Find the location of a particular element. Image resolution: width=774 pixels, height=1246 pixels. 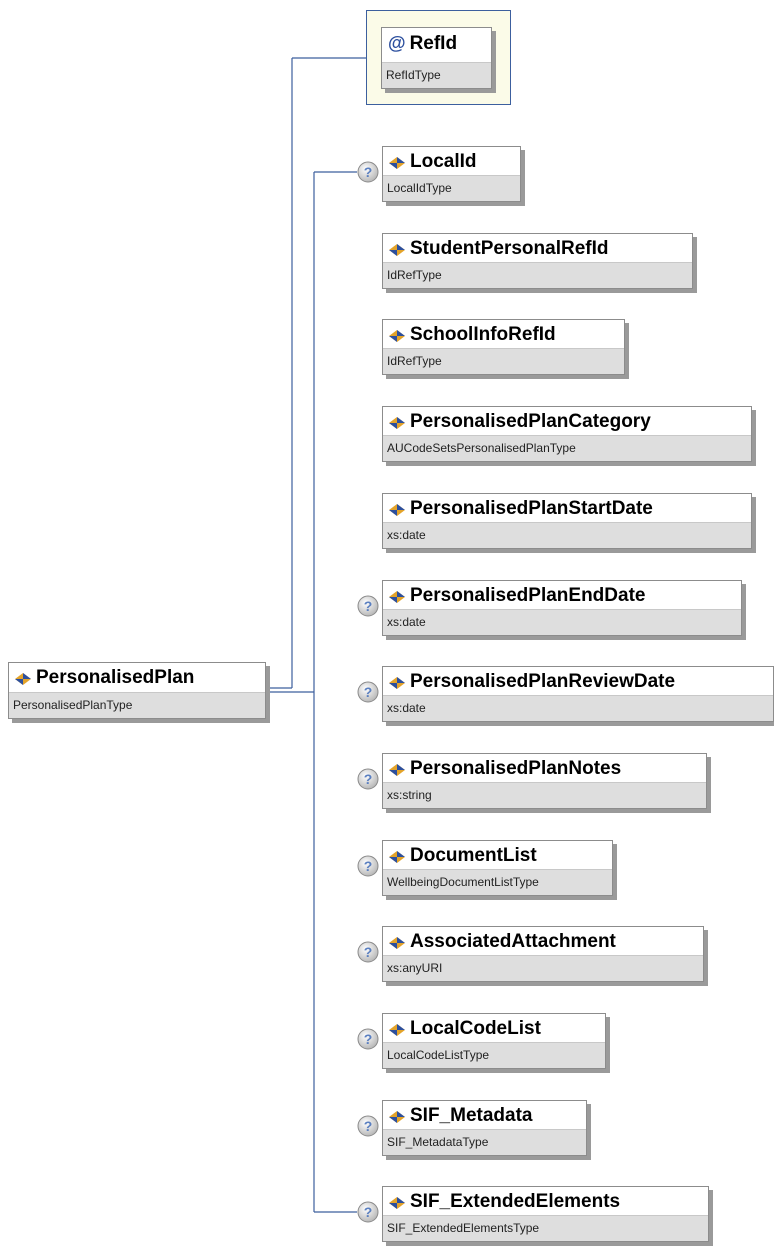

element-documentlist: DocumentList WellbeingDocumentListType is located at coordinates (499, 870).